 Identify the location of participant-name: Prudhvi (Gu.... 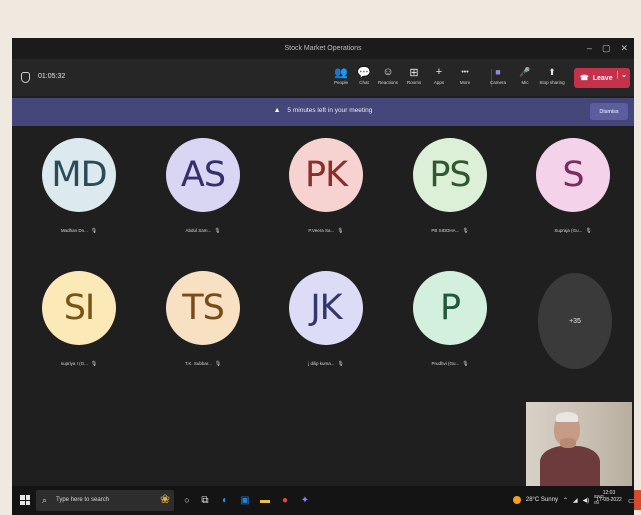
(445, 363).